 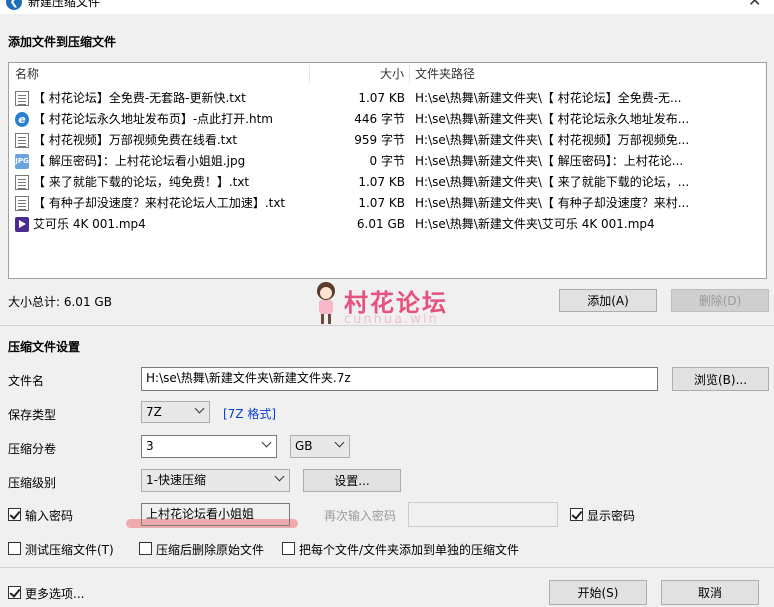 What do you see at coordinates (754, 5) in the screenshot?
I see `close-icon: ✕` at bounding box center [754, 5].